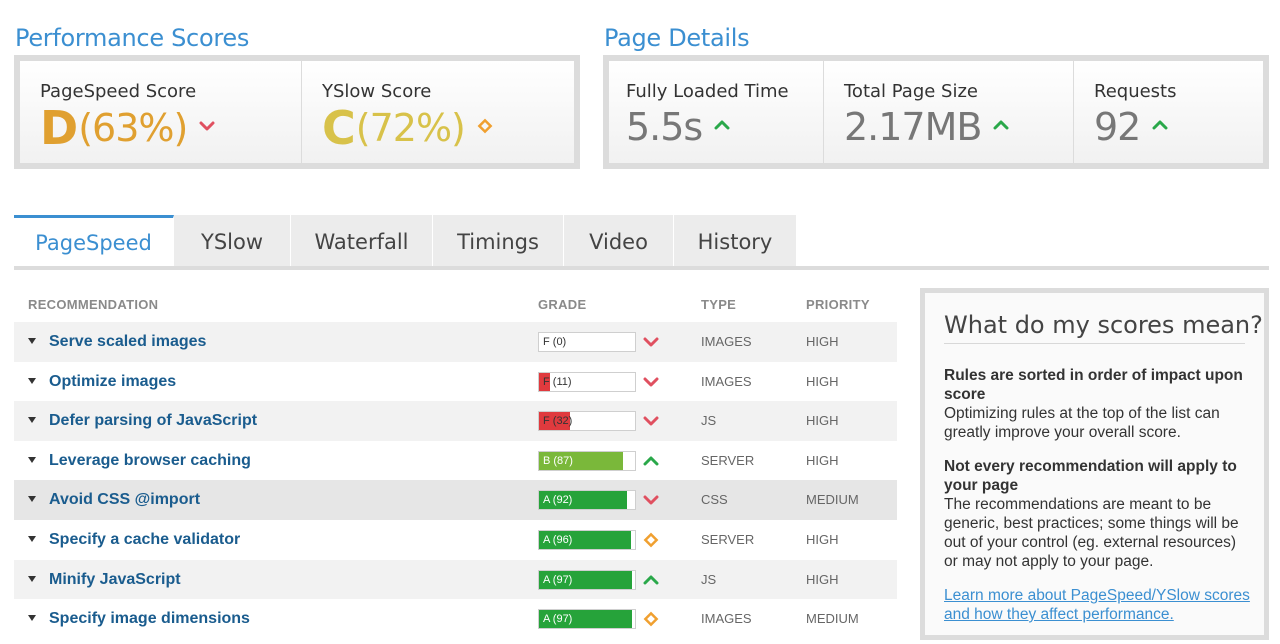 This screenshot has height=644, width=1280. What do you see at coordinates (587, 539) in the screenshot?
I see `grade-bar: A (96)` at bounding box center [587, 539].